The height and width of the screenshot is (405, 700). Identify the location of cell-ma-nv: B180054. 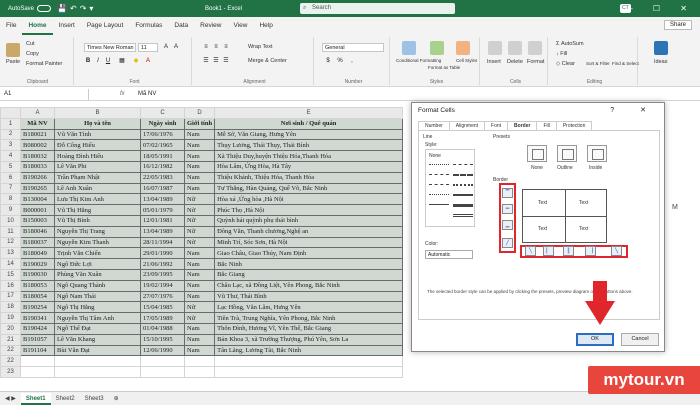
(37, 296).